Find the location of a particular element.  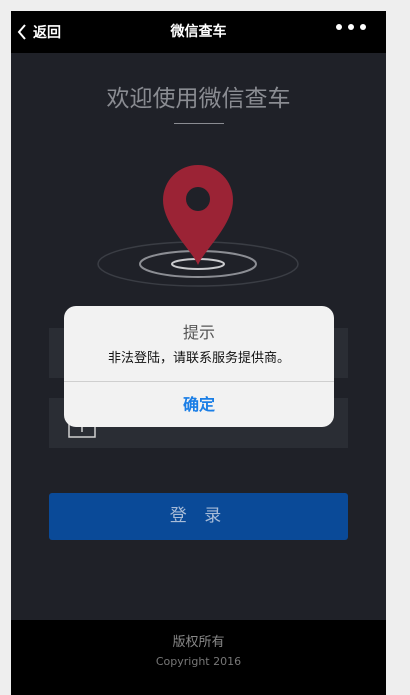

location-pin-illustration is located at coordinates (198, 223).